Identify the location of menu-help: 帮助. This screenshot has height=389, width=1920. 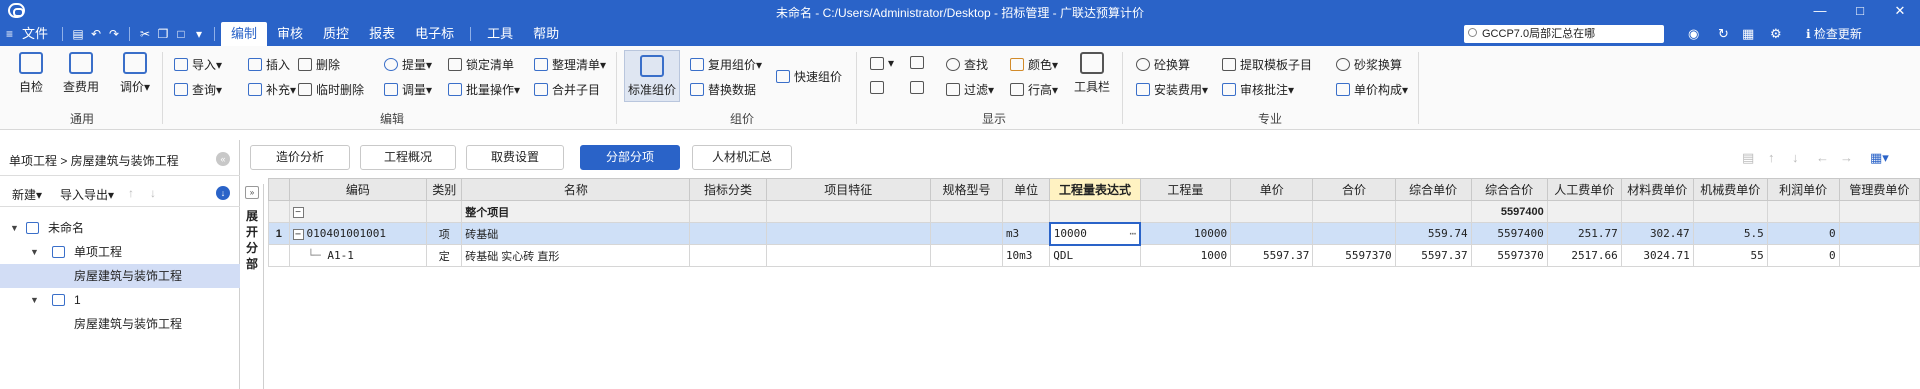
(546, 34).